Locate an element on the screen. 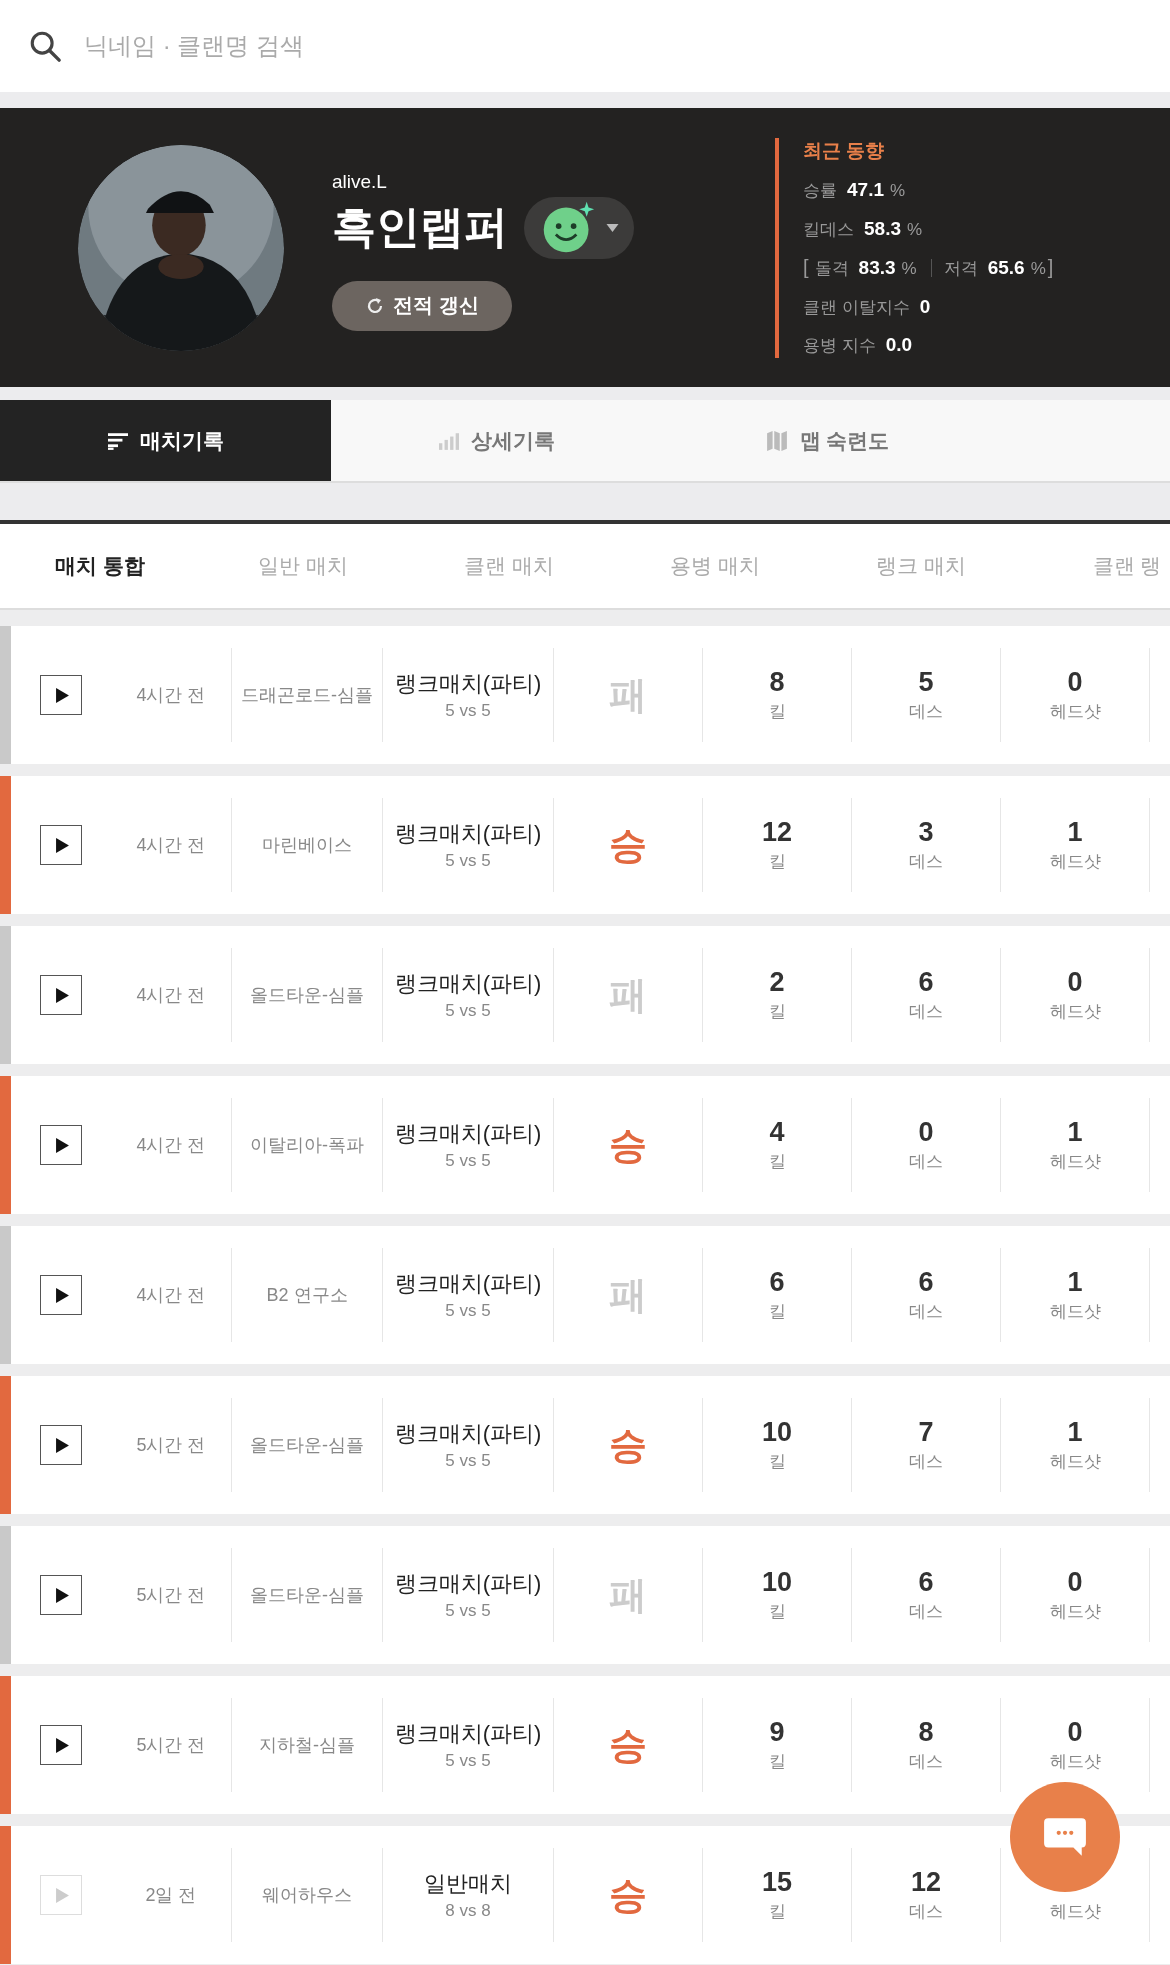 This screenshot has height=1965, width=1170. stat-caption: 헤드샷 is located at coordinates (1075, 1612).